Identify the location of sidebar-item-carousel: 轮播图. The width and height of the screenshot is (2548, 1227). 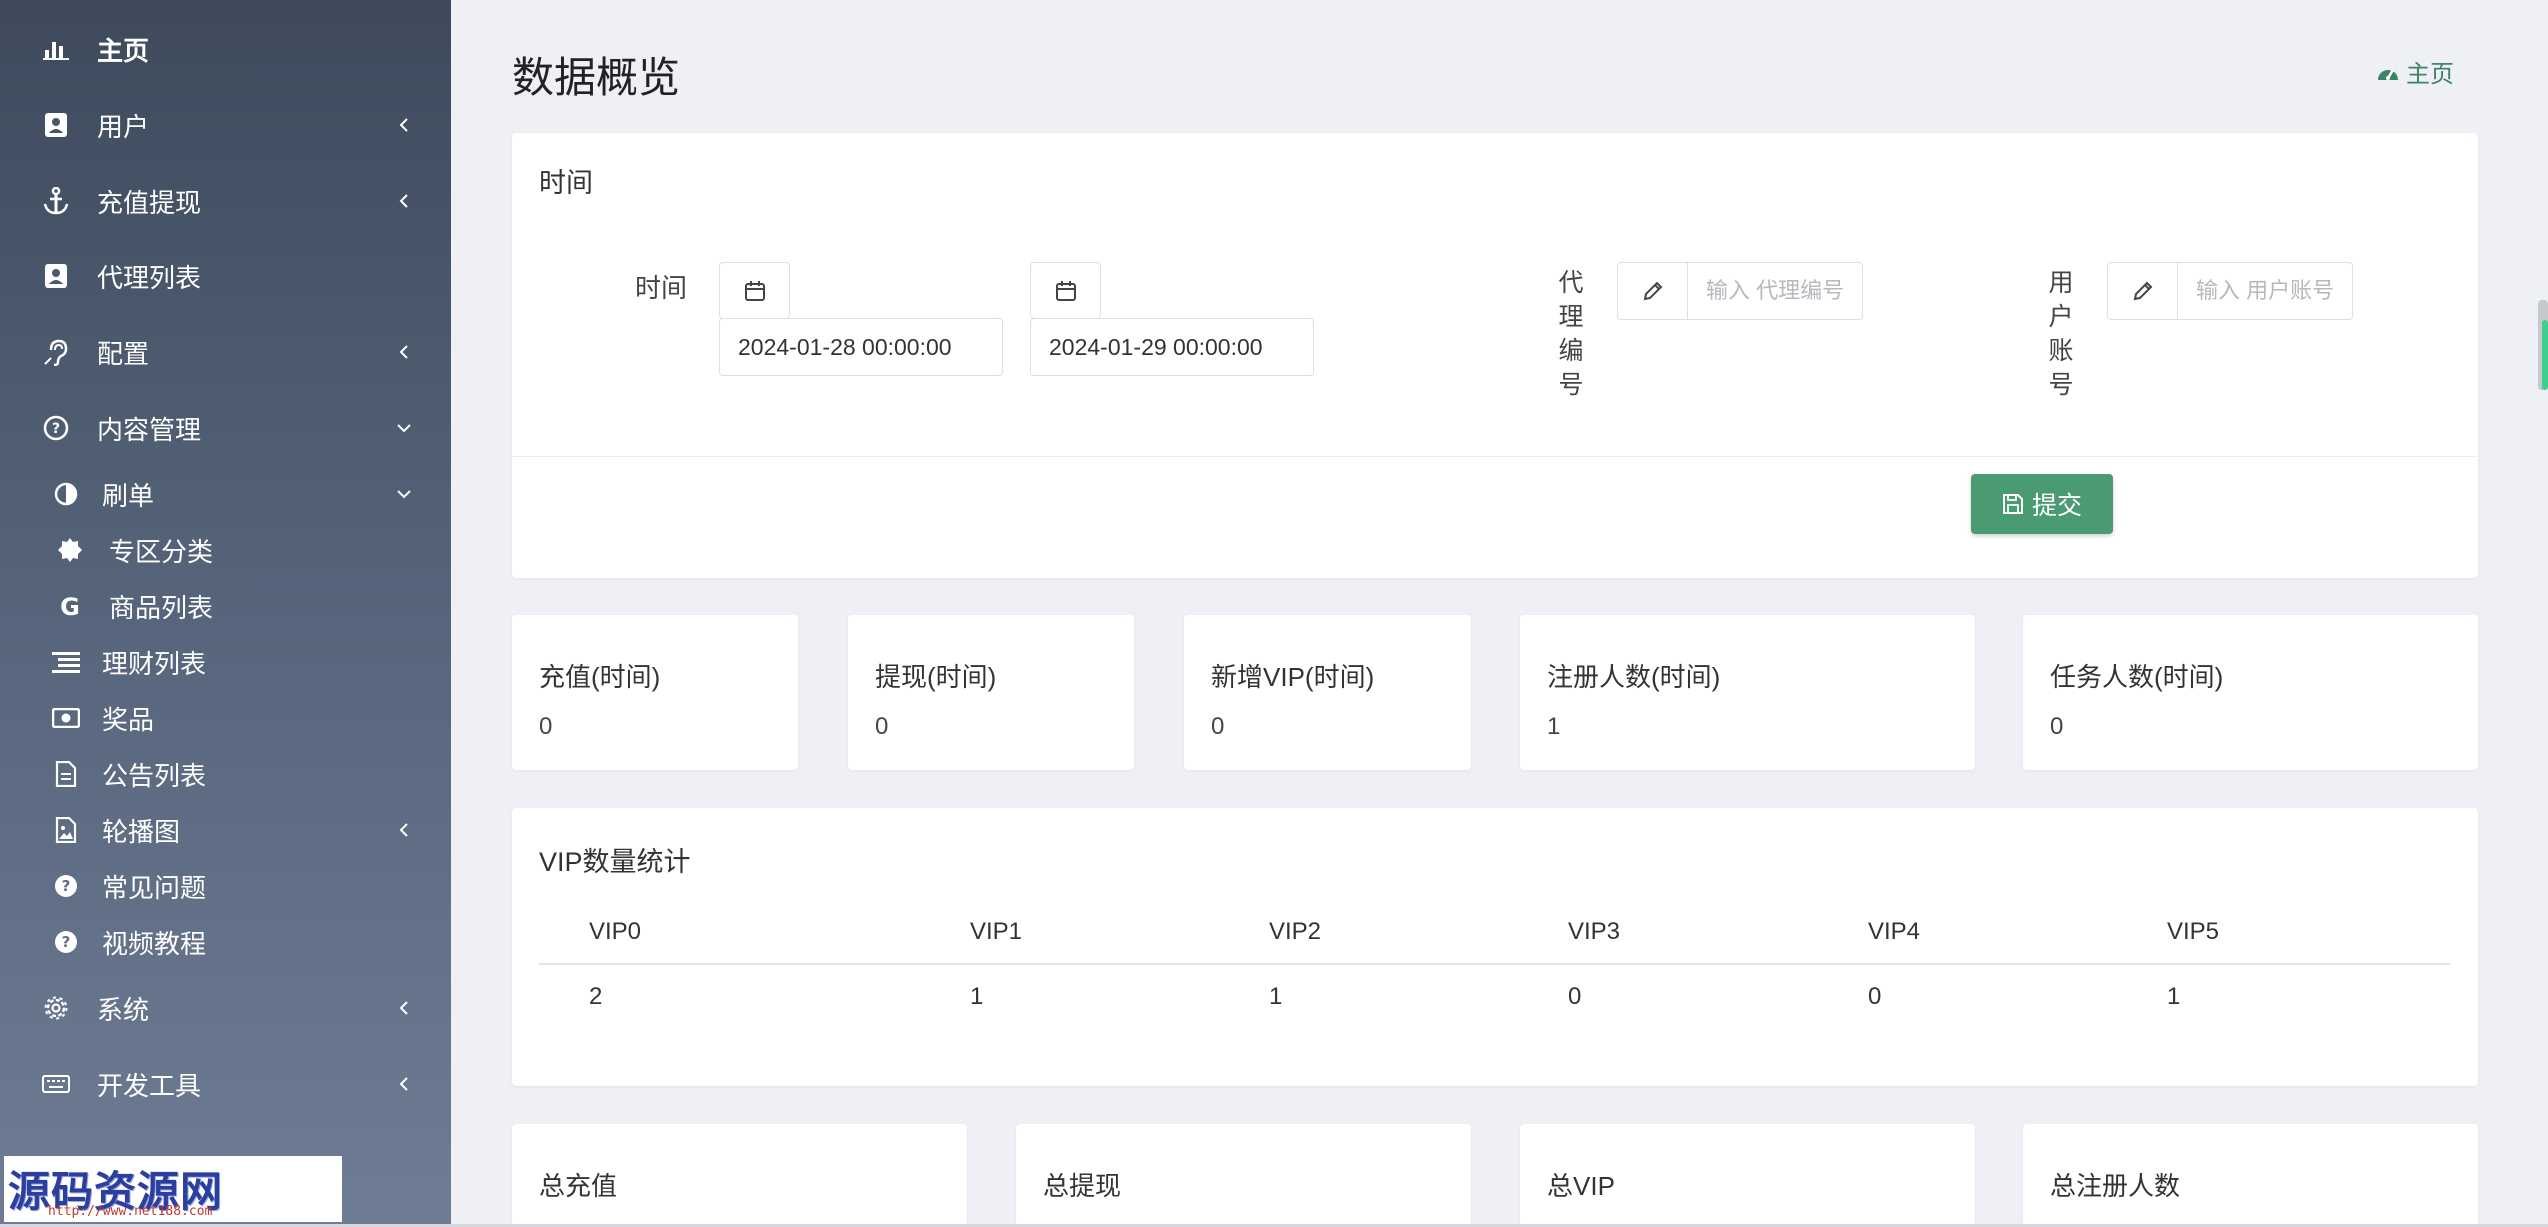
(225, 830).